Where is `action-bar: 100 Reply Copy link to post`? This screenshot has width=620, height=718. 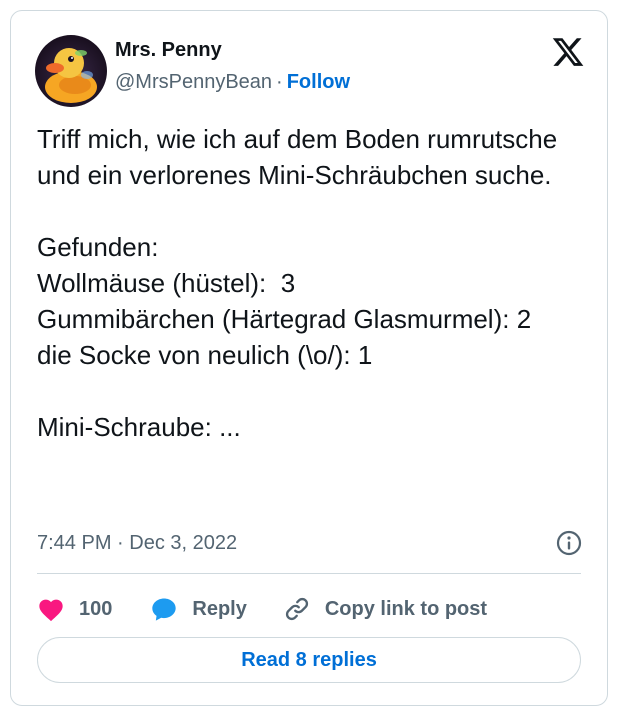
action-bar: 100 Reply Copy link to post is located at coordinates (262, 609).